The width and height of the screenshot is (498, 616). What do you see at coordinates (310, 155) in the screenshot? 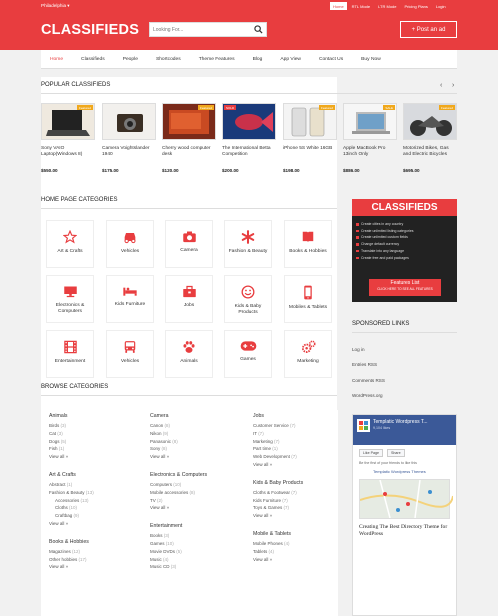
I see `popular-item-title: iPhone 5S White 16GB` at bounding box center [310, 155].